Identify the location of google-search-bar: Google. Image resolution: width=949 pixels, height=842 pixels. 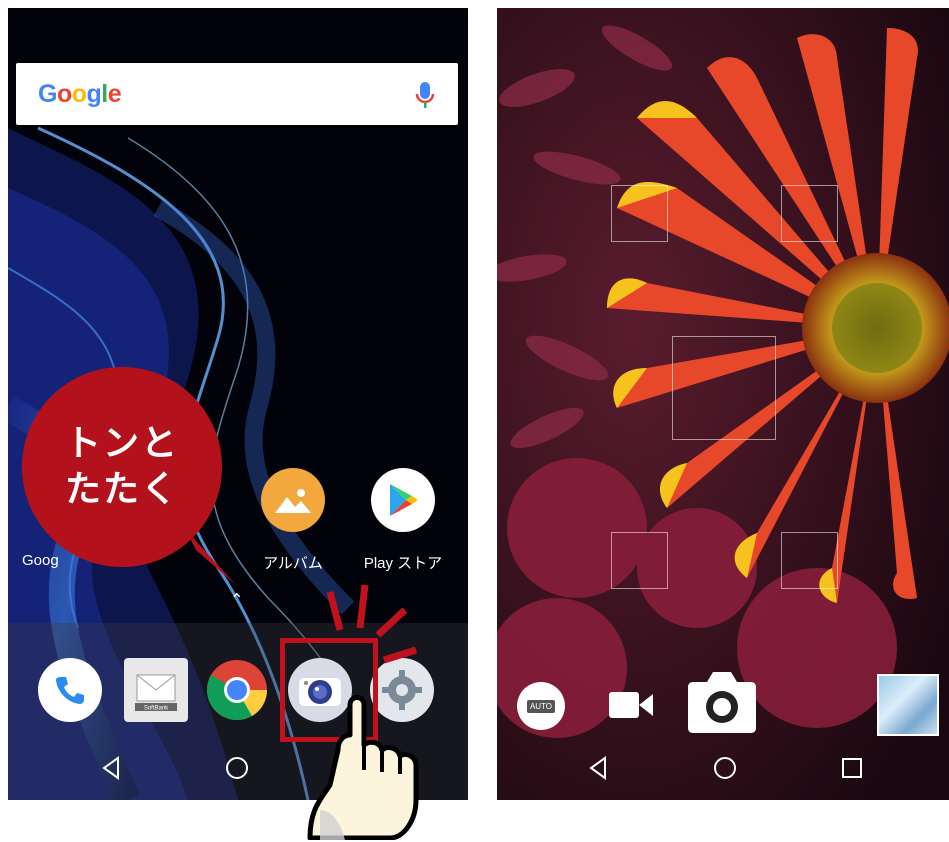
(237, 94).